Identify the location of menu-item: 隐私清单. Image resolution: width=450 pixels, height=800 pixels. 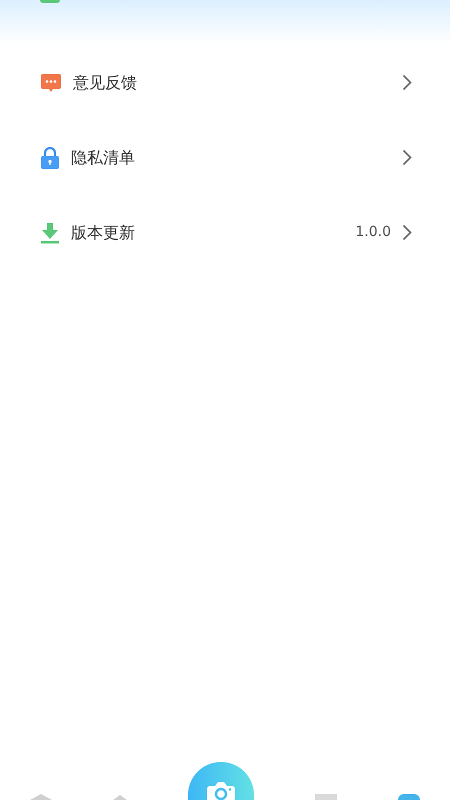
(225, 157).